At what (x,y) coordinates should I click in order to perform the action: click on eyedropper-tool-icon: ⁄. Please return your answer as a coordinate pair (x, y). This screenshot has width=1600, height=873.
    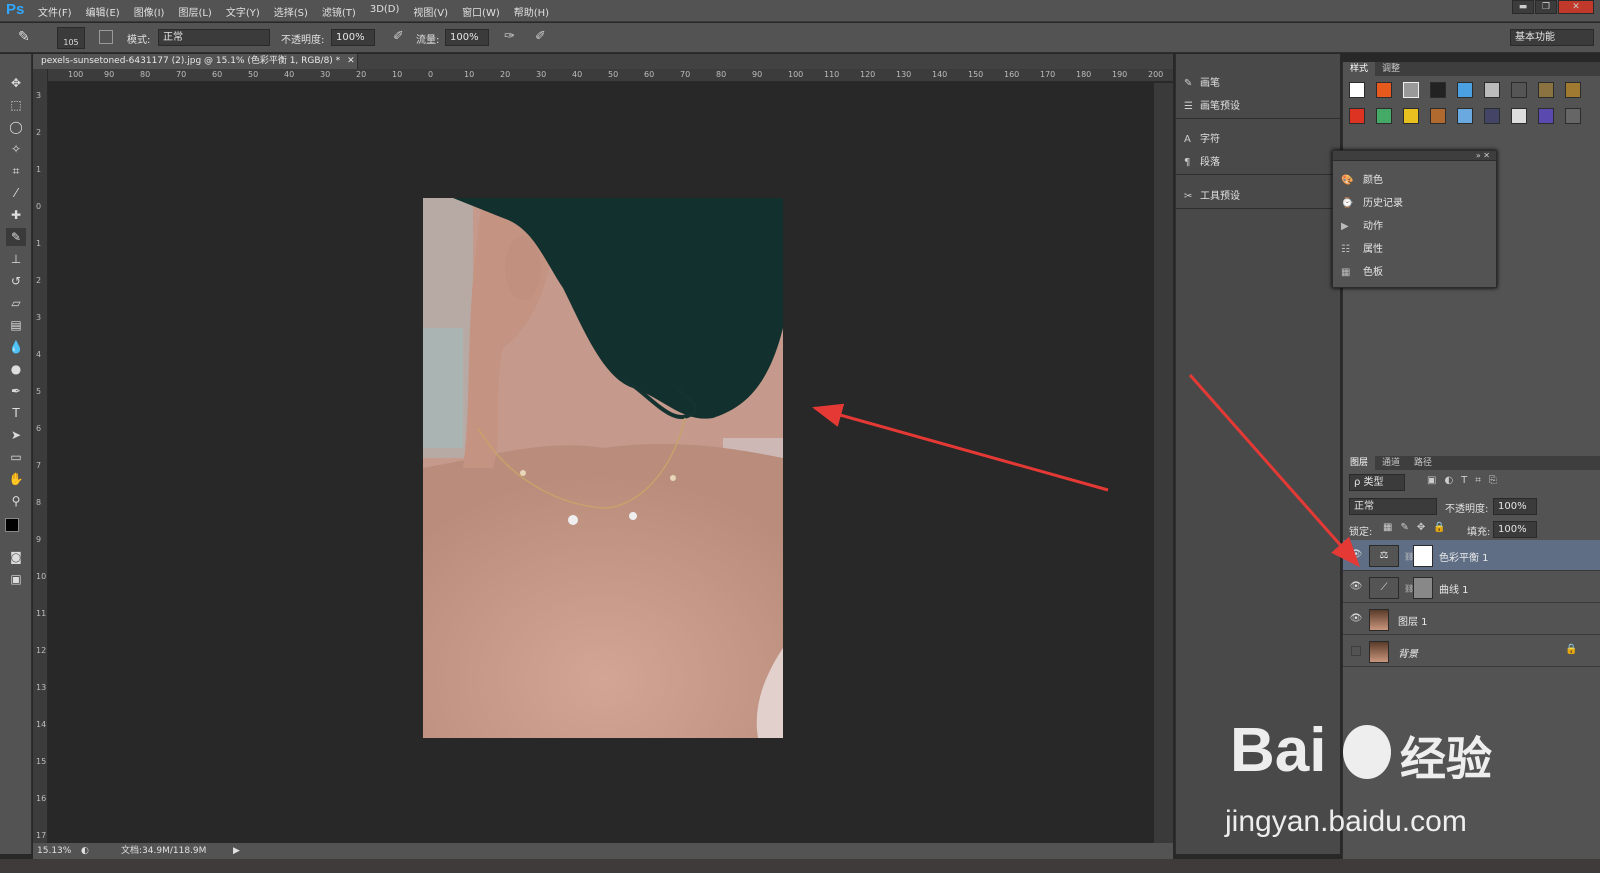
    Looking at the image, I should click on (16, 193).